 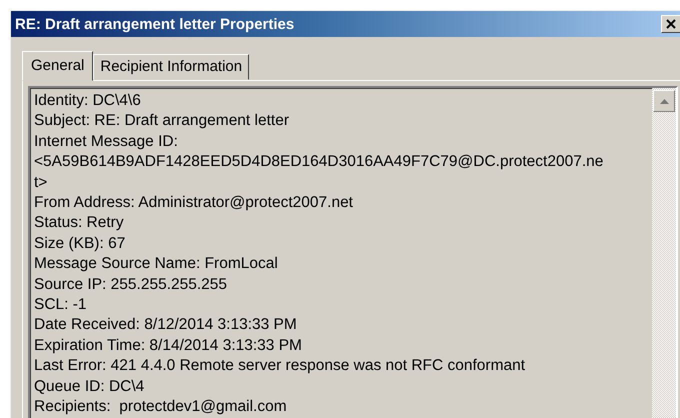 What do you see at coordinates (90, 386) in the screenshot?
I see `detail-line: Queue ID: DC\4` at bounding box center [90, 386].